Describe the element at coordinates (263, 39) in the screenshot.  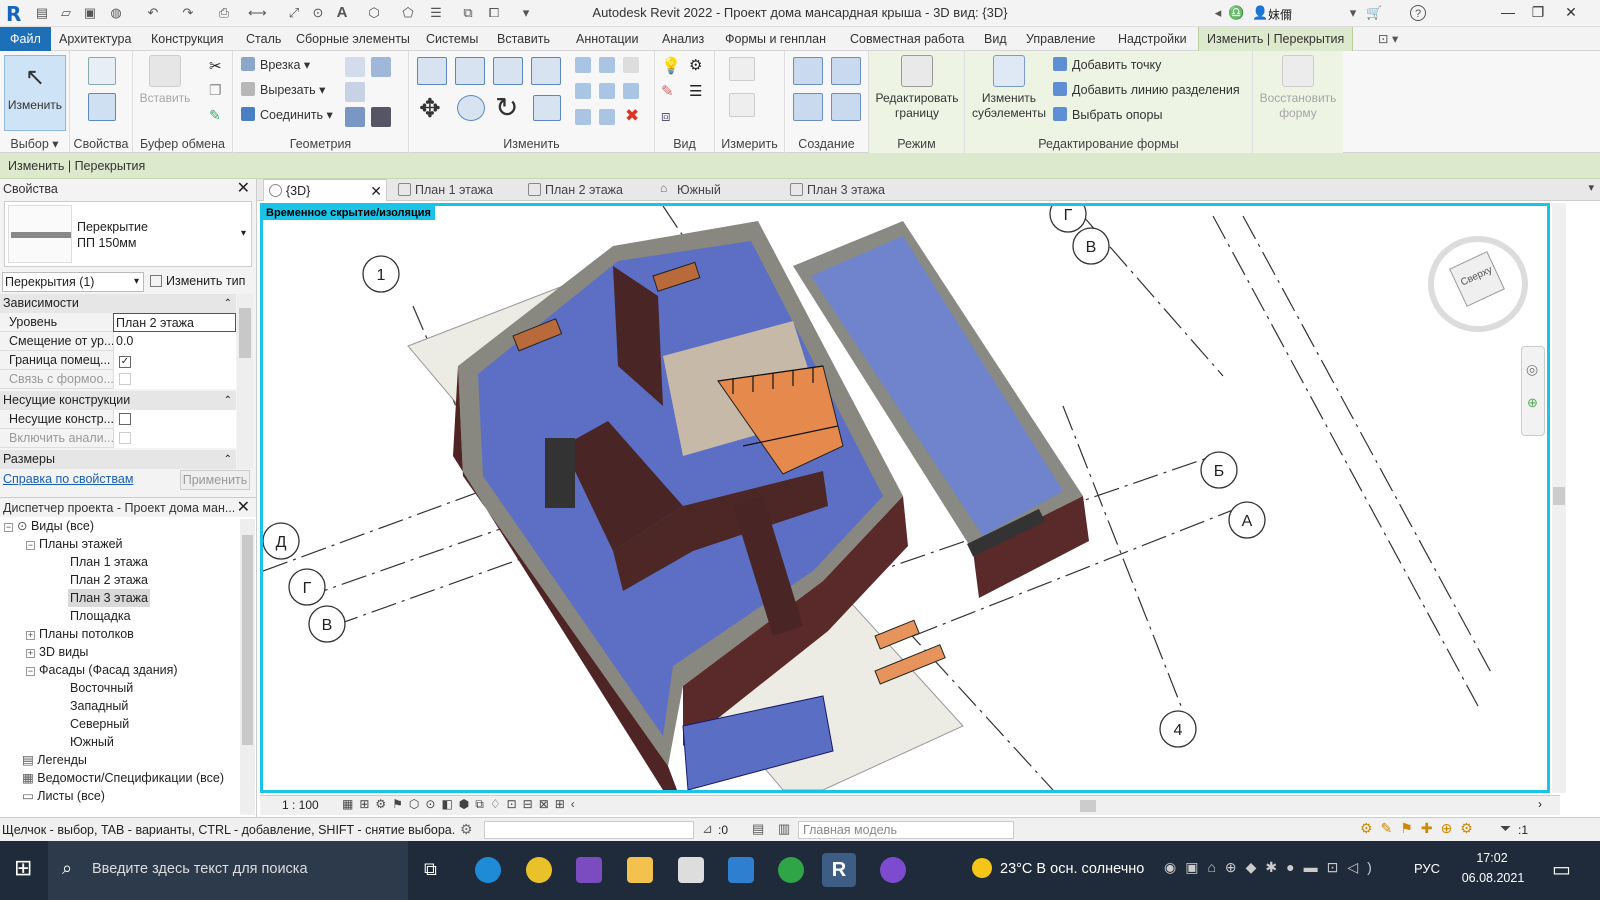
I see `tab-steel: Сталь` at that location.